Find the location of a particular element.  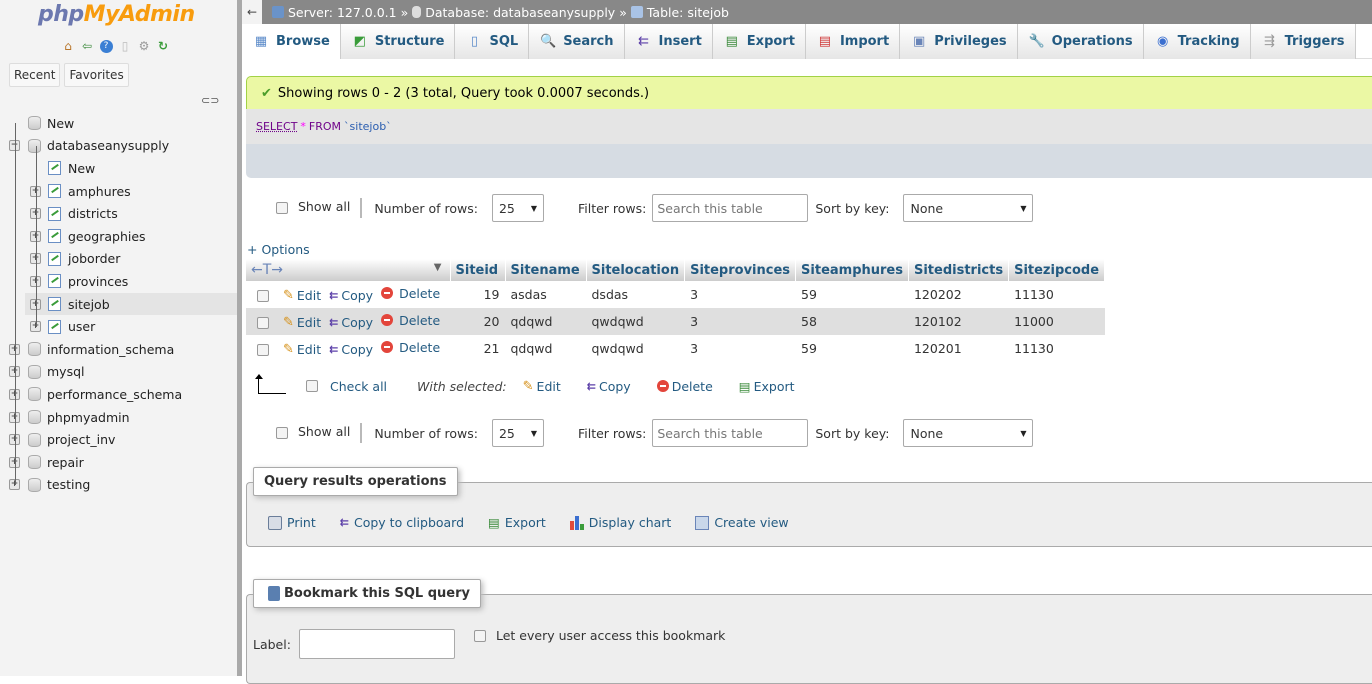

create-view-button: Create view is located at coordinates (742, 522).